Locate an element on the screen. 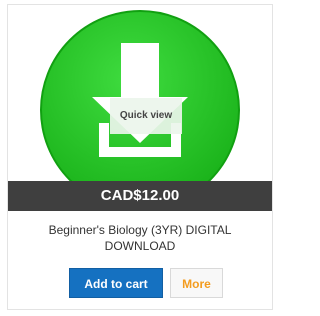 The height and width of the screenshot is (316, 320). more-button: More is located at coordinates (196, 283).